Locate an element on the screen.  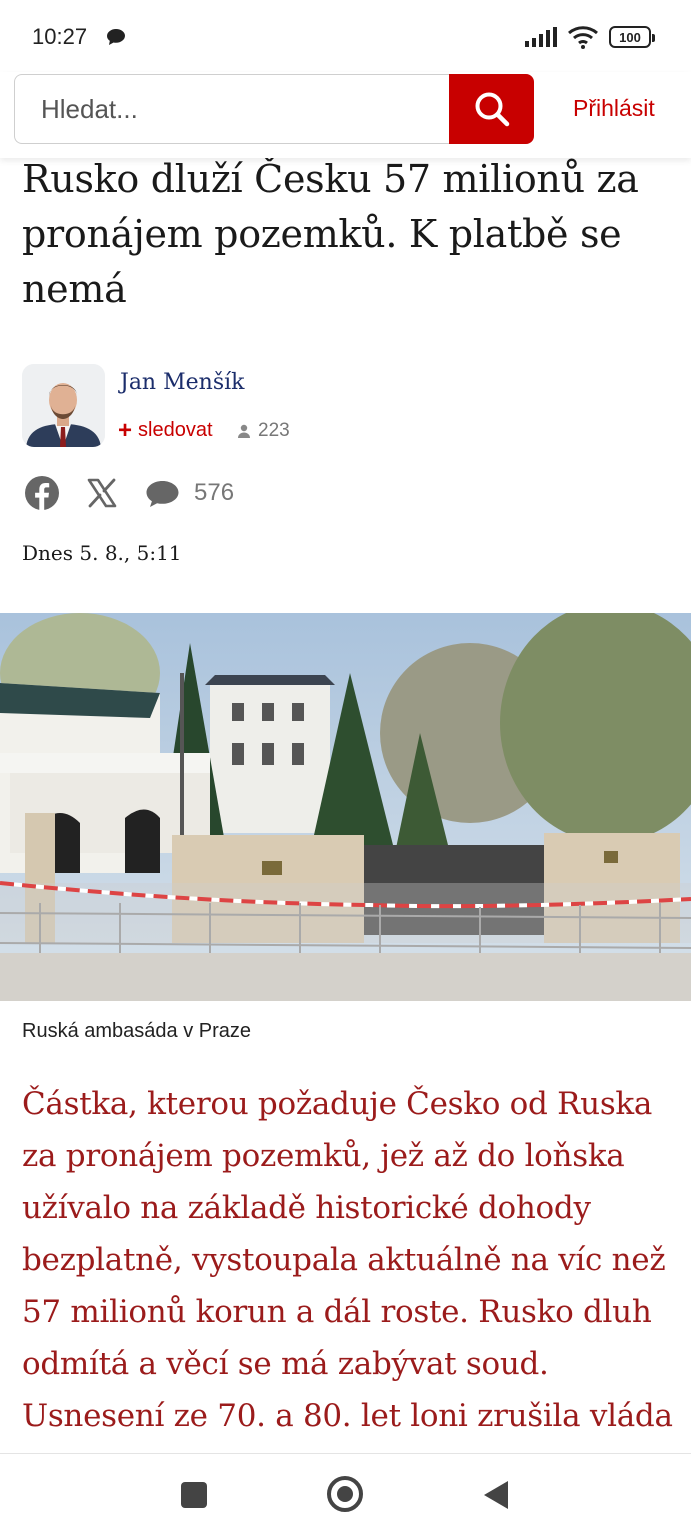
search-icon is located at coordinates (492, 109).